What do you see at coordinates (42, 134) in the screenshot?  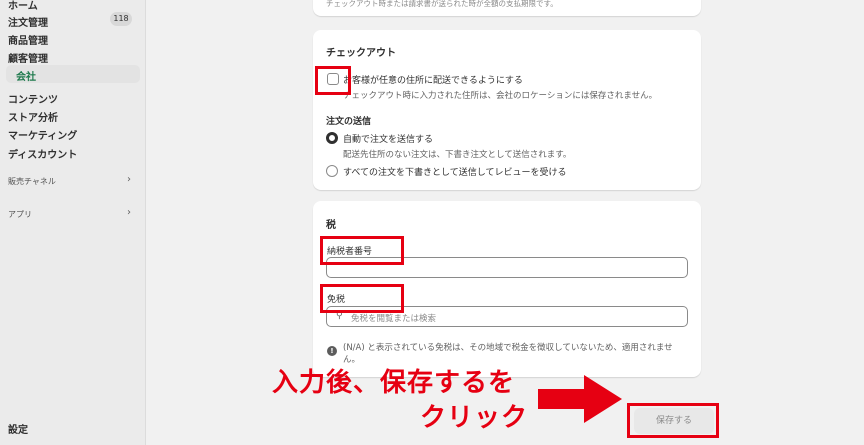 I see `sidebar-item-marketing: マーケティング` at bounding box center [42, 134].